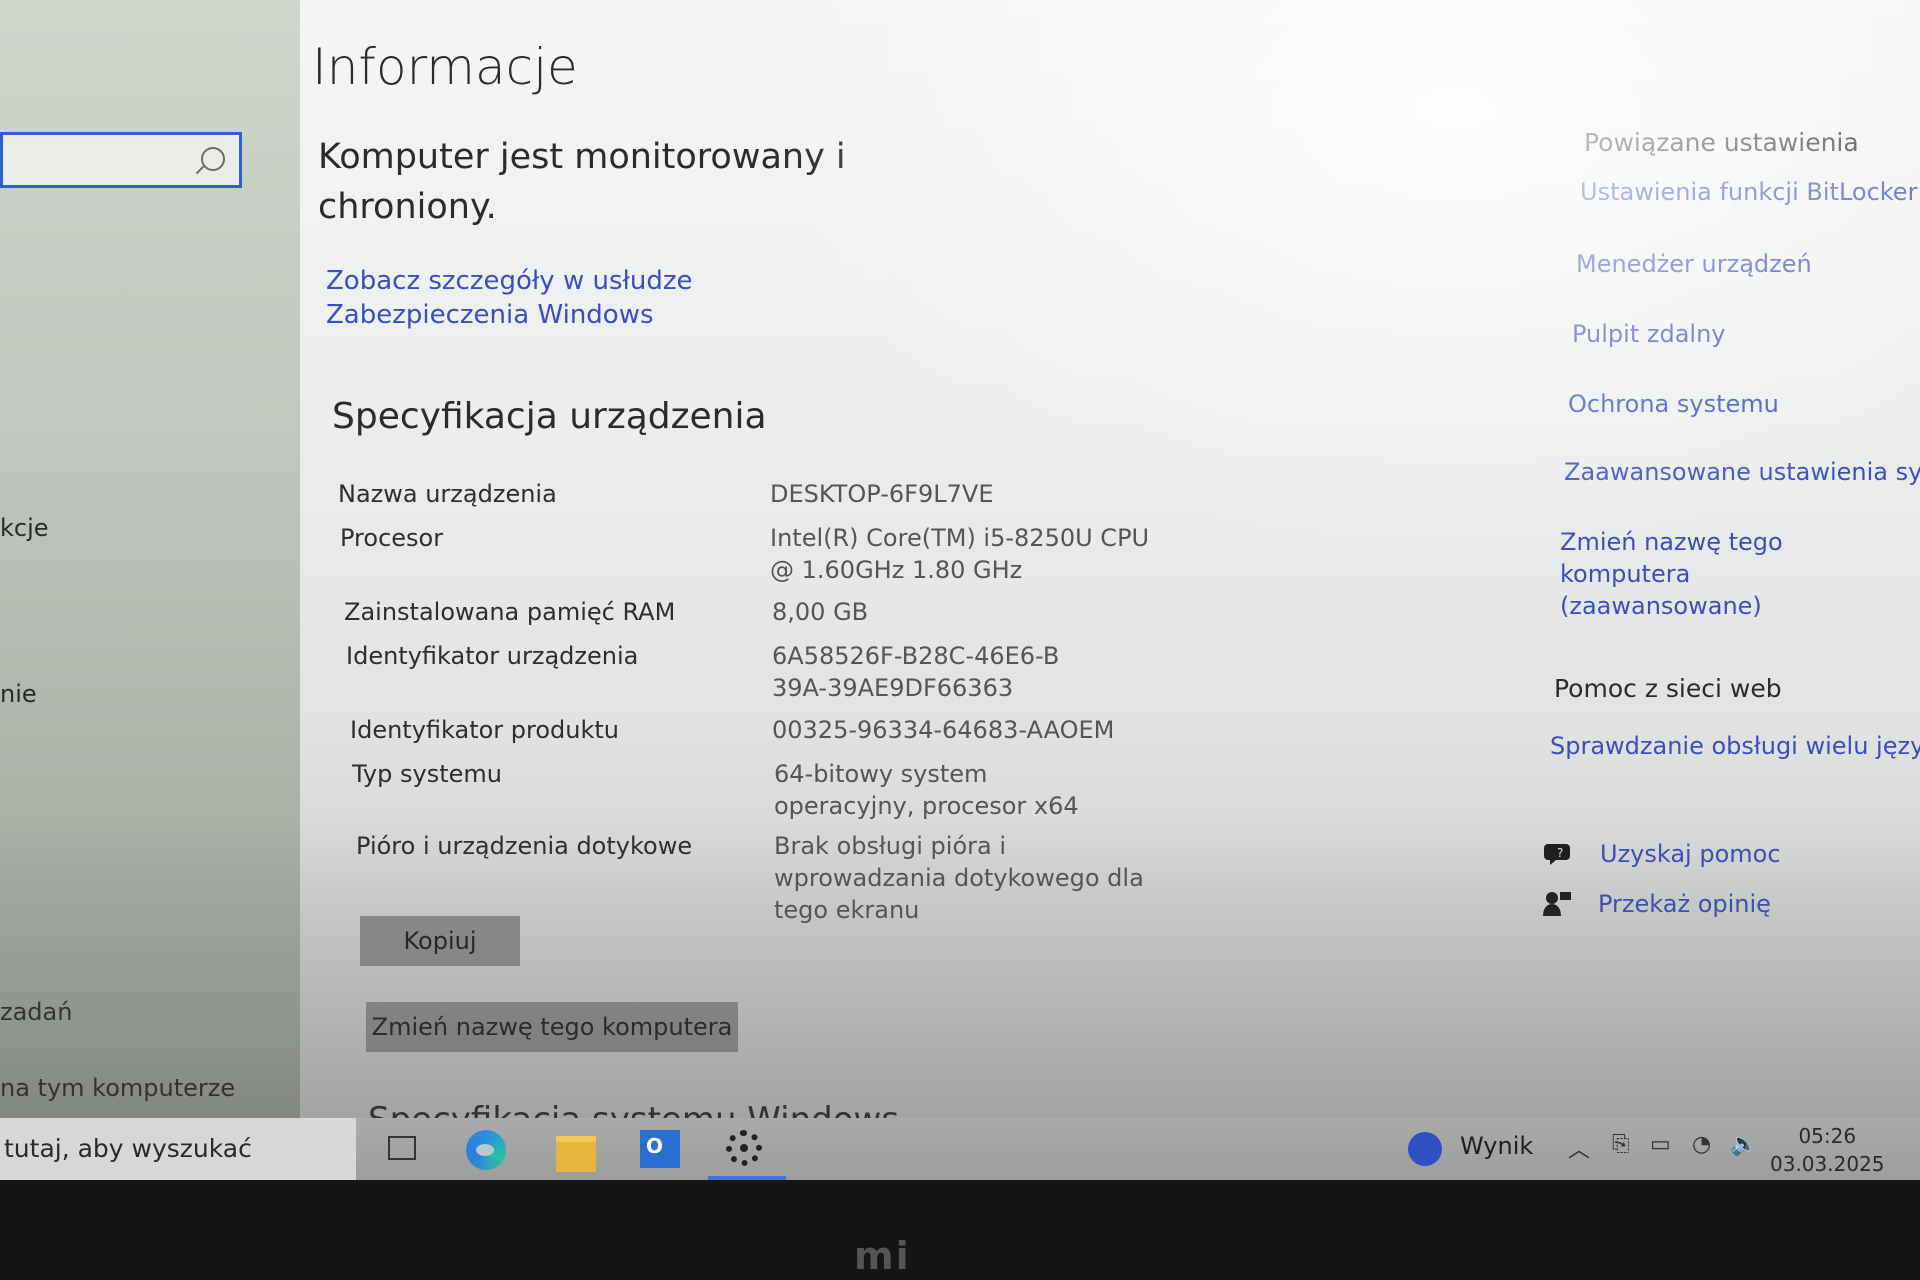 Image resolution: width=1920 pixels, height=1280 pixels. I want to click on spec-value-device-name: DESKTOP-6F9L7VE, so click(882, 494).